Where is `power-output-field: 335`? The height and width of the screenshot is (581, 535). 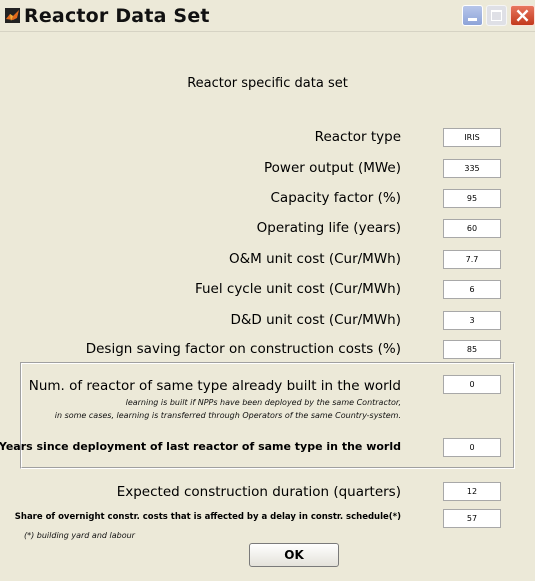 power-output-field: 335 is located at coordinates (472, 168).